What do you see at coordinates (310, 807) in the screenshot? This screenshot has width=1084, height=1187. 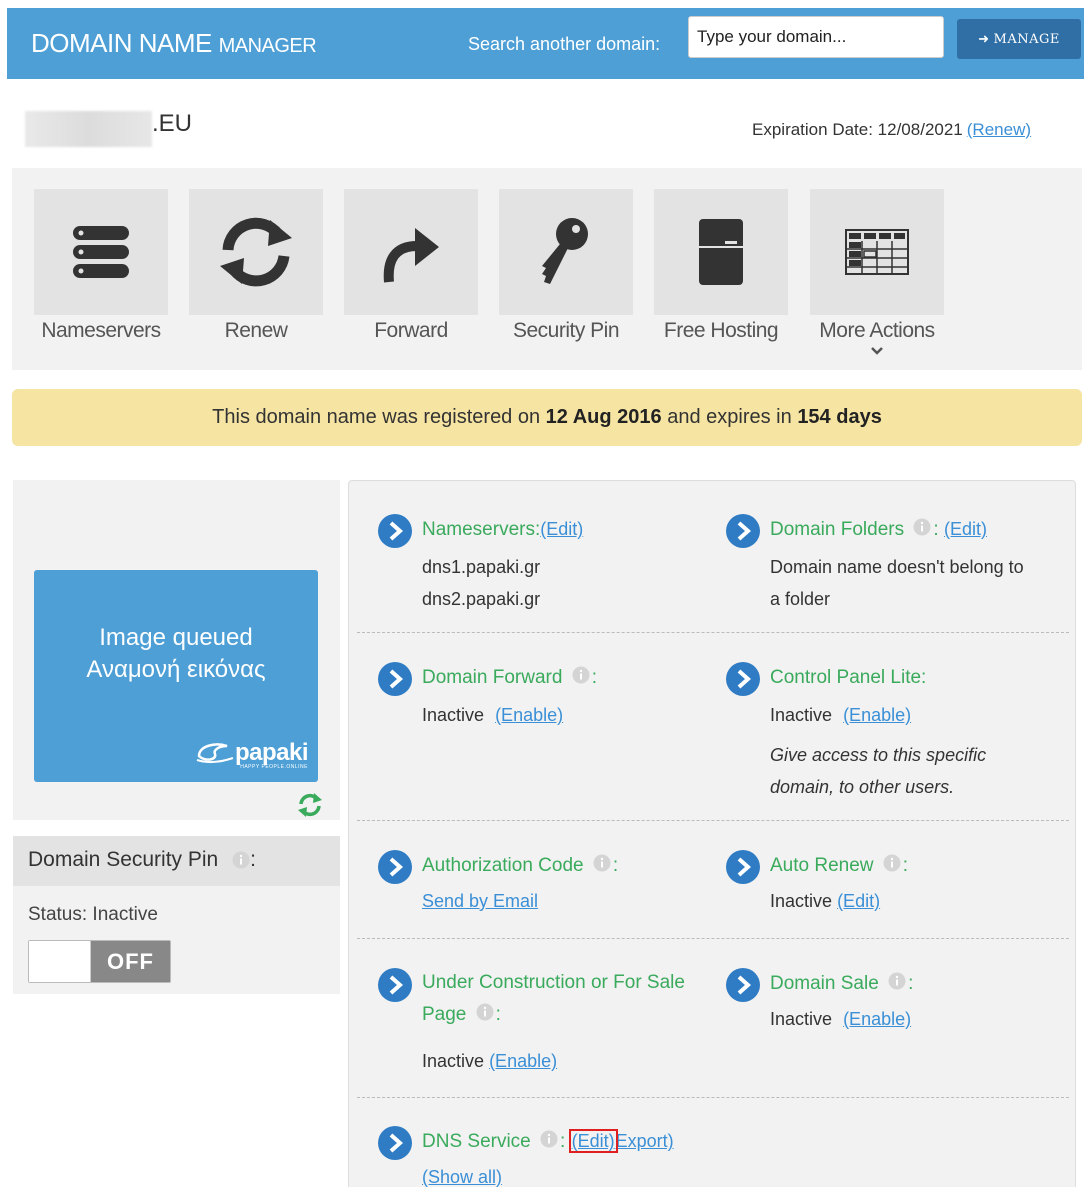 I see `refresh-preview-icon` at bounding box center [310, 807].